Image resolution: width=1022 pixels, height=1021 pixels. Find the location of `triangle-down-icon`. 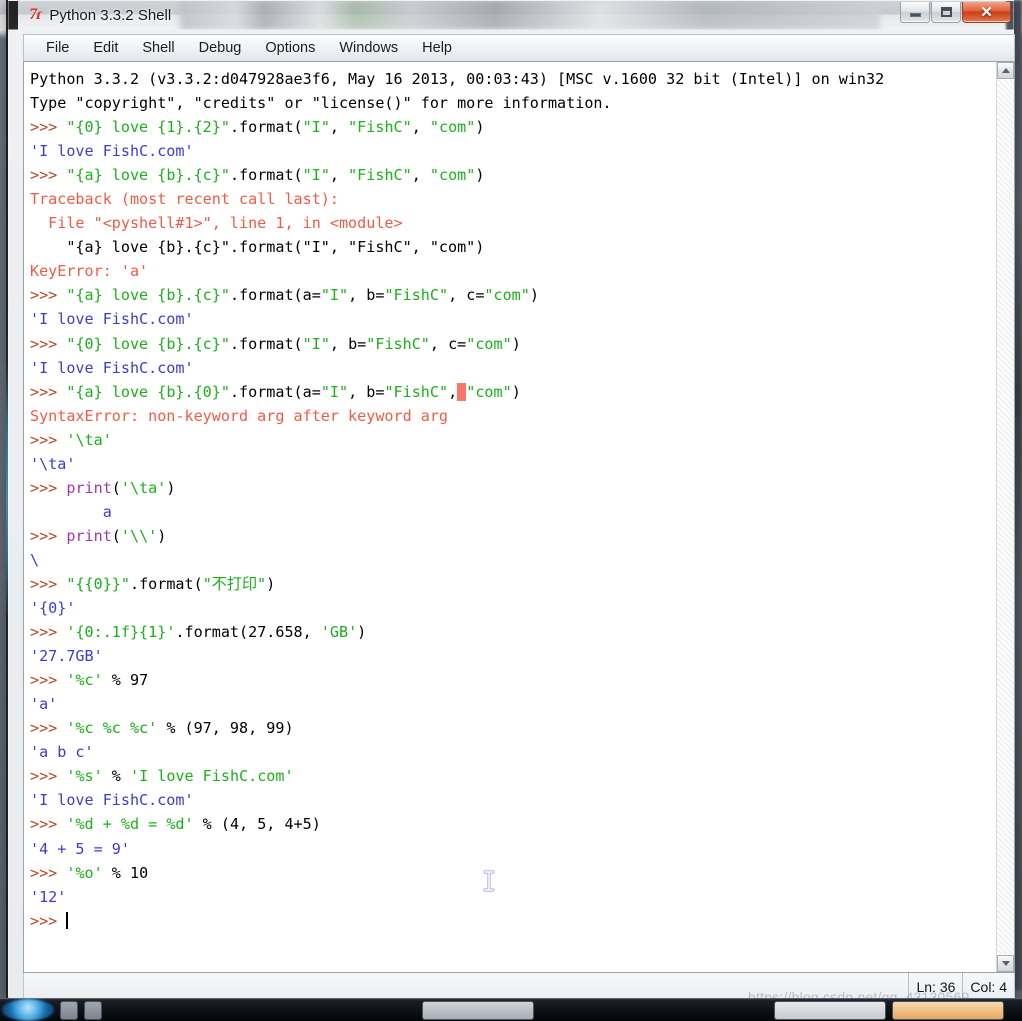

triangle-down-icon is located at coordinates (1005, 963).